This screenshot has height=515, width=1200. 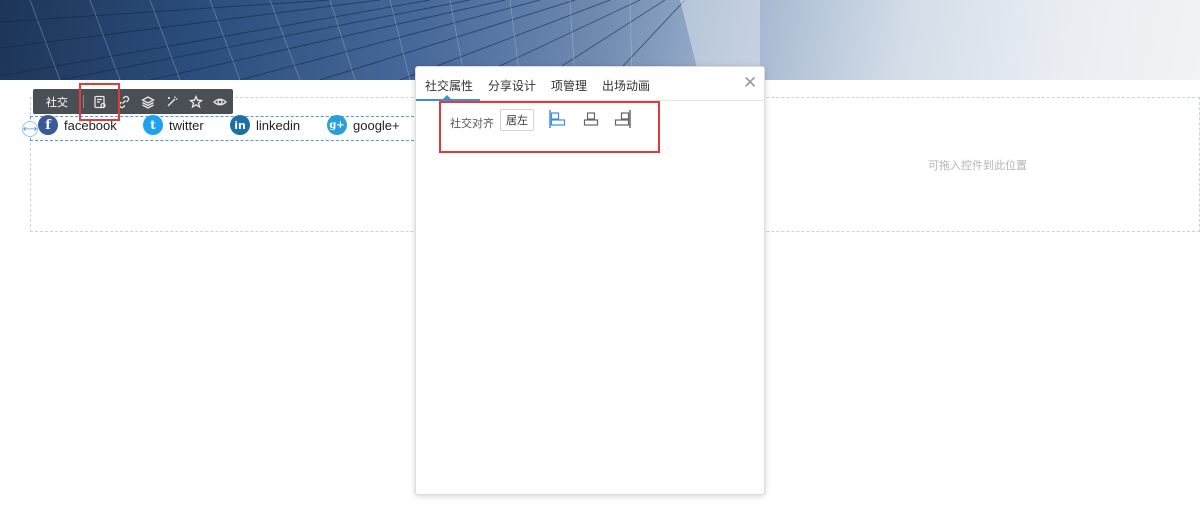 What do you see at coordinates (623, 119) in the screenshot?
I see `align-right-icon` at bounding box center [623, 119].